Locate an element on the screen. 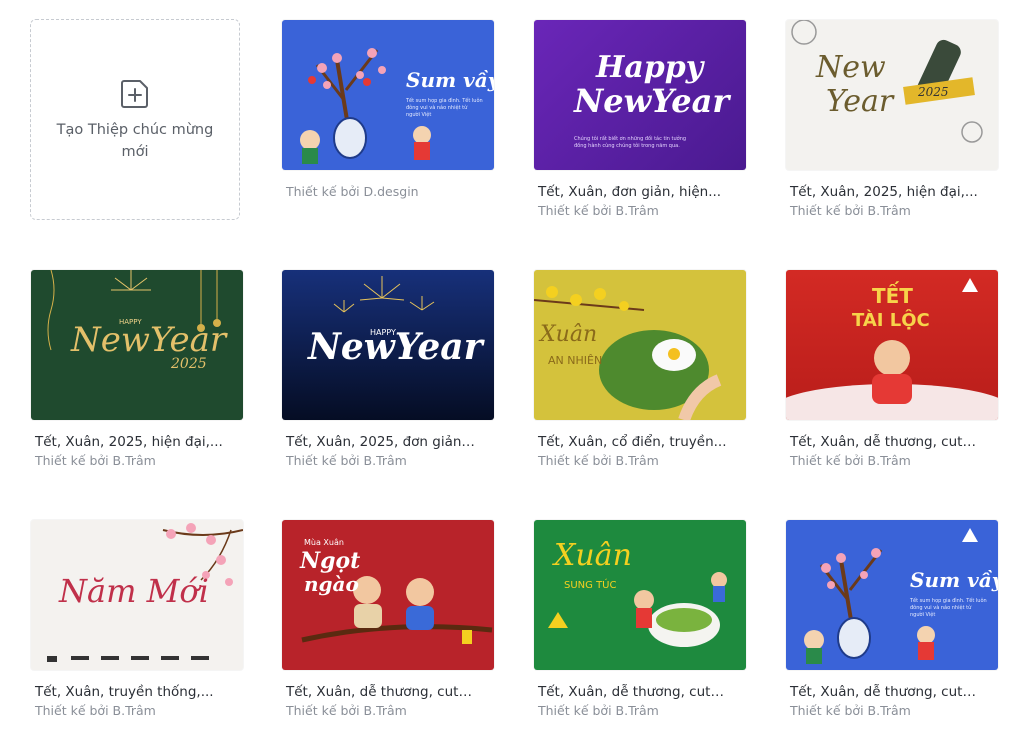 The height and width of the screenshot is (729, 1029). card-thumbnail: HAPPY NewYear is located at coordinates (388, 345).